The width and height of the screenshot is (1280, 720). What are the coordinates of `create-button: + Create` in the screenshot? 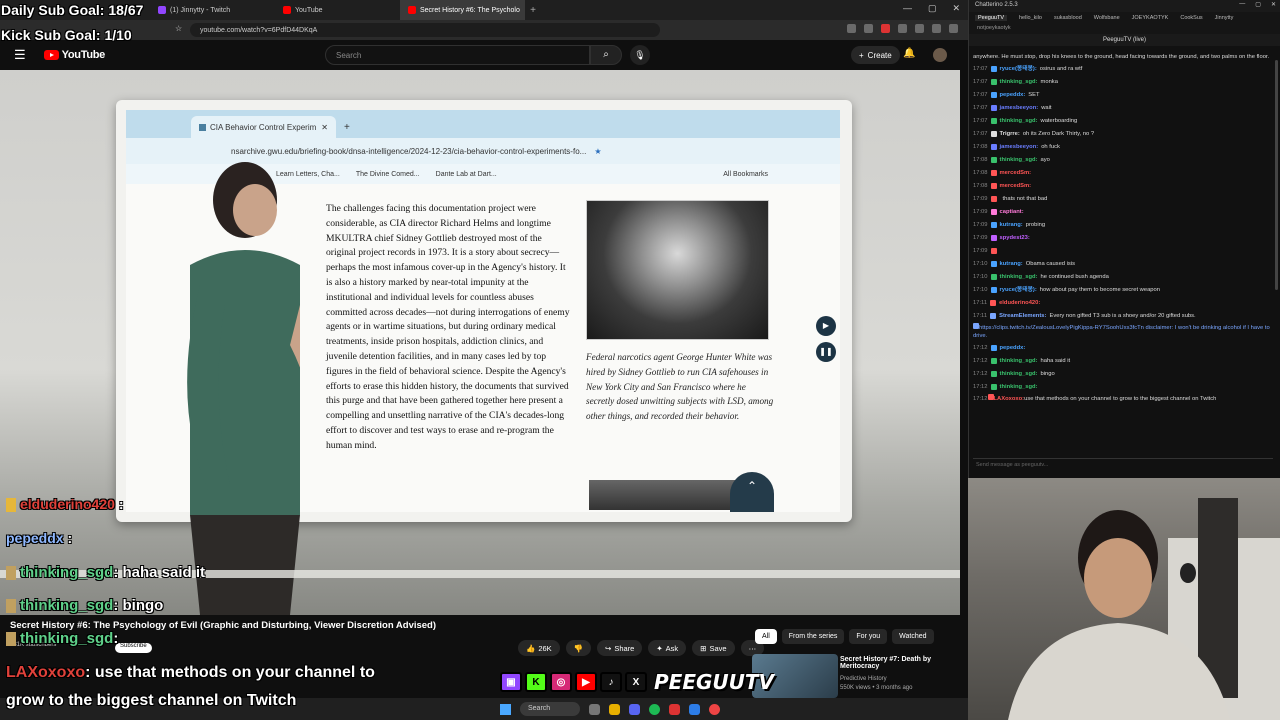 It's located at (875, 55).